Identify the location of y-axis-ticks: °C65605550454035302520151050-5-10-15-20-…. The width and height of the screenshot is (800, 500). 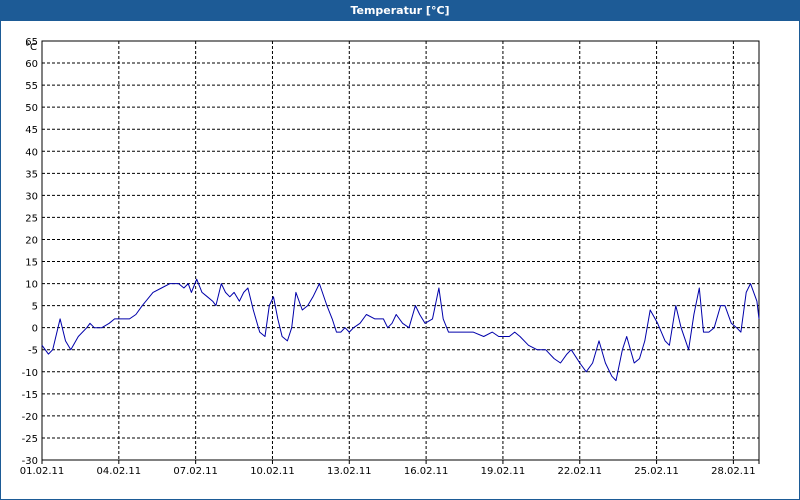
(30, 252).